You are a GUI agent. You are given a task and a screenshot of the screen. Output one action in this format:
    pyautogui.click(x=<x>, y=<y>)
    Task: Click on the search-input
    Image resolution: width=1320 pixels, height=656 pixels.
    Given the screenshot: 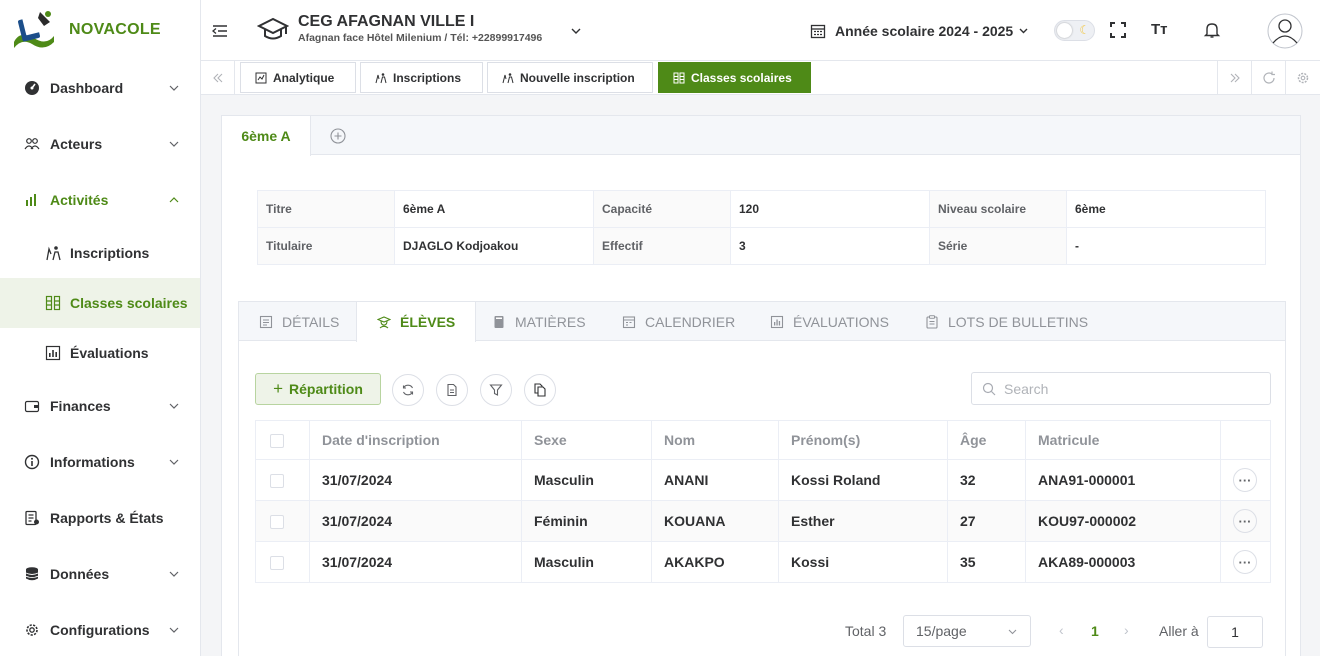 What is the action you would take?
    pyautogui.click(x=1129, y=388)
    